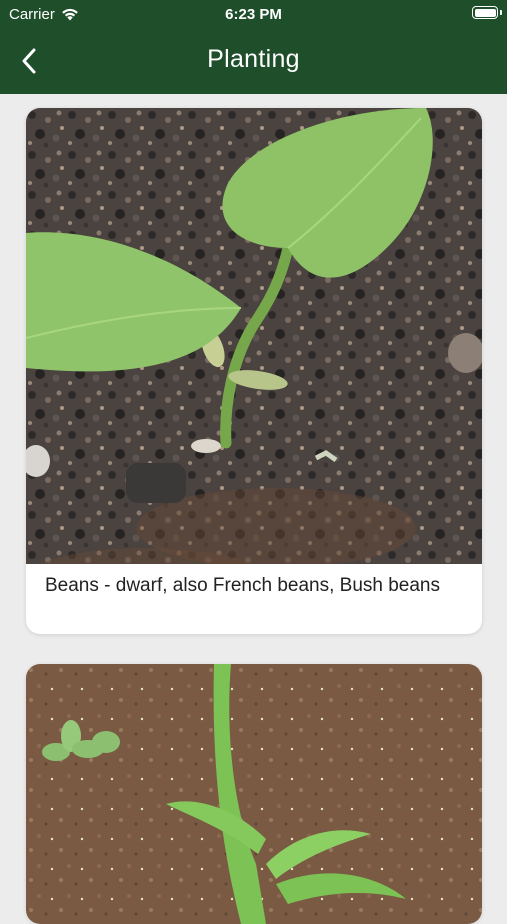 Image resolution: width=507 pixels, height=924 pixels. I want to click on status-time: 6:23 PM, so click(253, 14).